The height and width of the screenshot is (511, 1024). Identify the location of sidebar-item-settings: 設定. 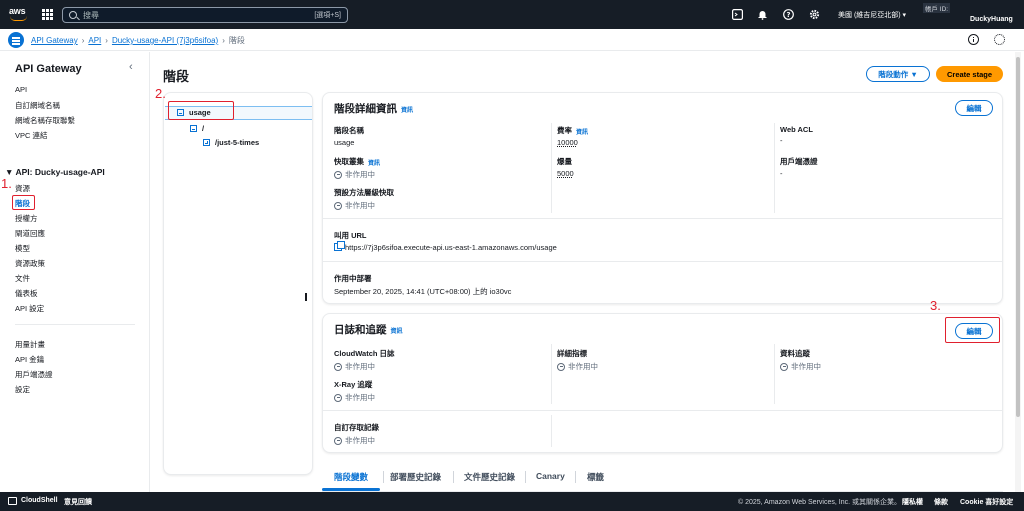
(22, 389).